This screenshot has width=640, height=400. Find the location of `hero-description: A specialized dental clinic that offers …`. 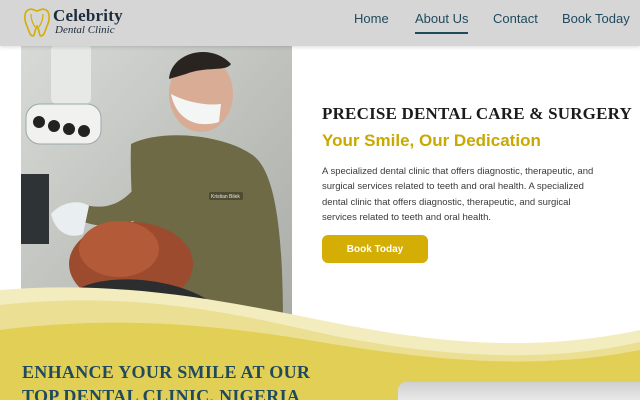

hero-description: A specialized dental clinic that offers … is located at coordinates (458, 194).